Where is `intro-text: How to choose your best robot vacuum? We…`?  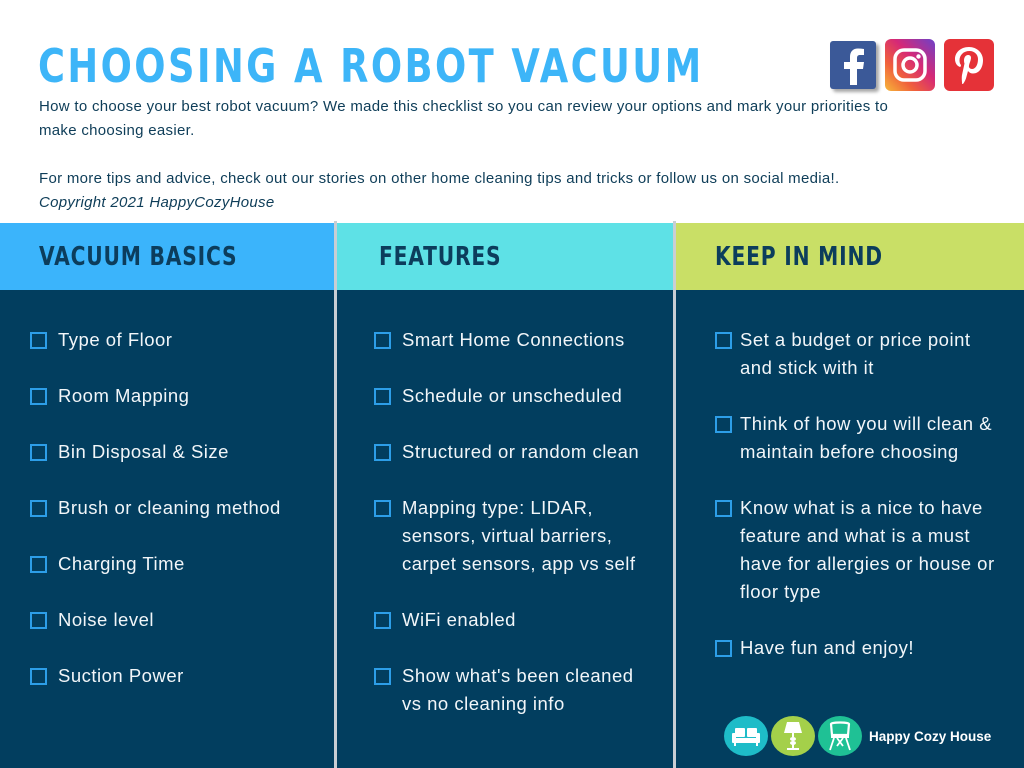 intro-text: How to choose your best robot vacuum? We… is located at coordinates (514, 155).